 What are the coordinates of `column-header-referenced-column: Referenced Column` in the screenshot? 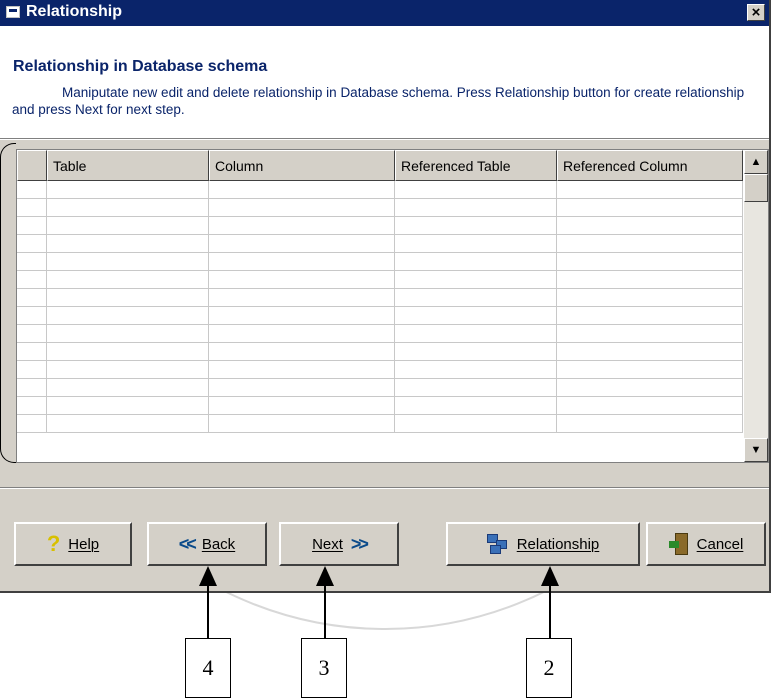 It's located at (650, 165).